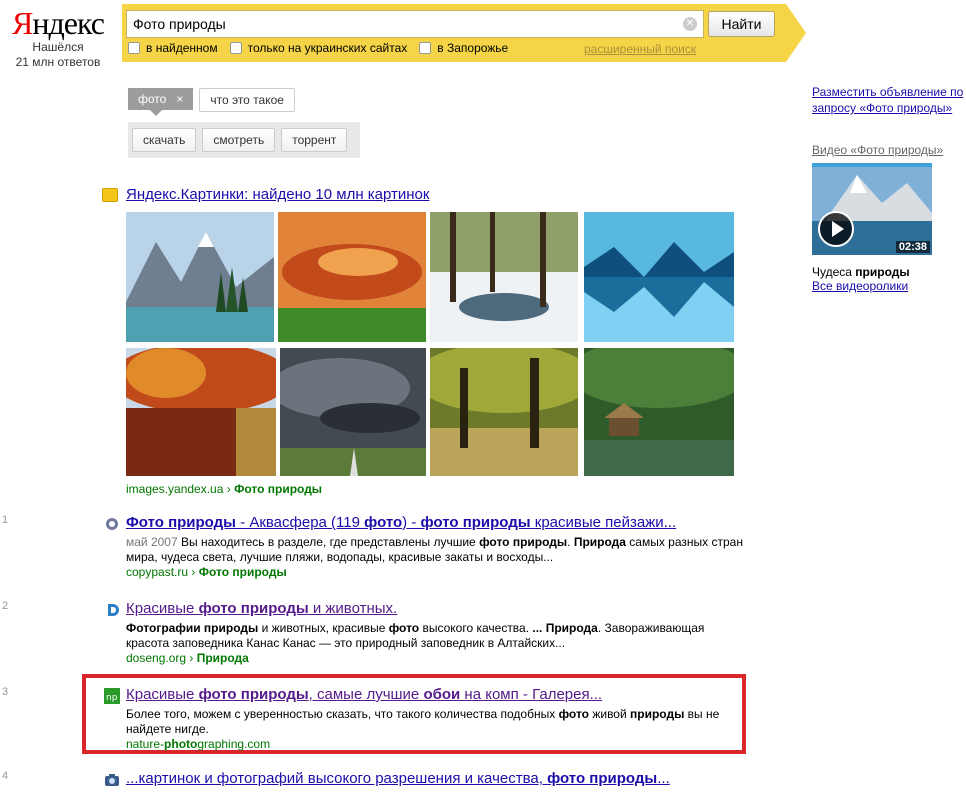  What do you see at coordinates (161, 102) in the screenshot?
I see `tag-active-foto: фото ×` at bounding box center [161, 102].